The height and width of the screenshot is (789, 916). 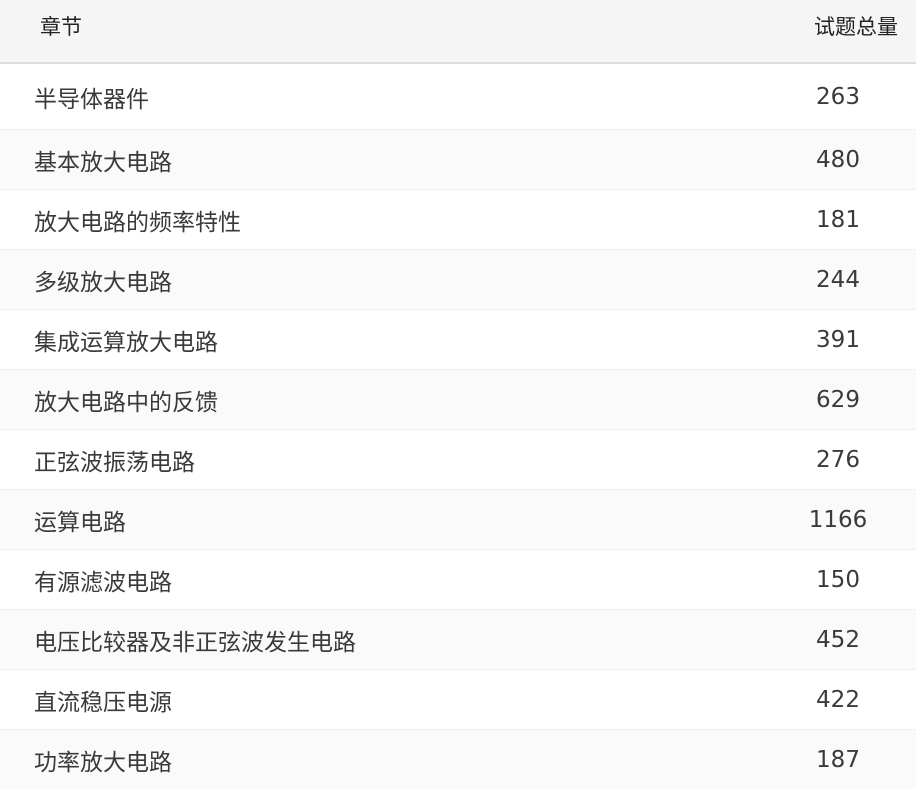 I want to click on cell-question-count: 629, so click(x=838, y=399).